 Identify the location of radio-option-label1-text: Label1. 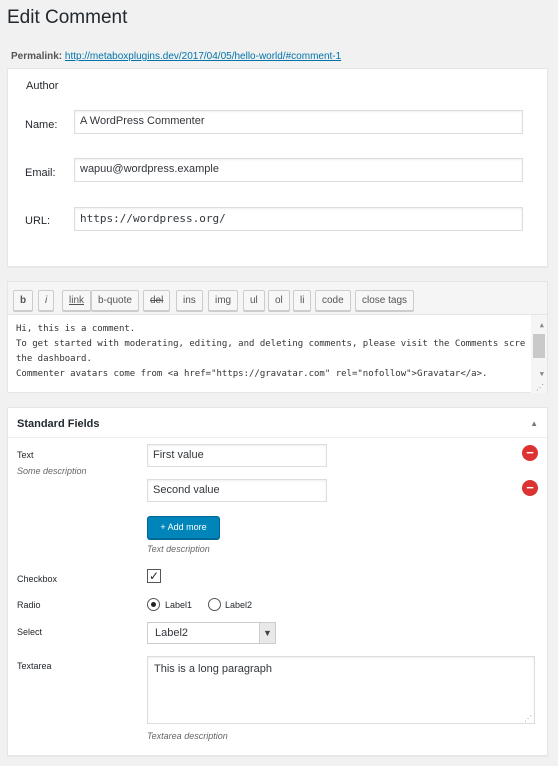
(179, 605).